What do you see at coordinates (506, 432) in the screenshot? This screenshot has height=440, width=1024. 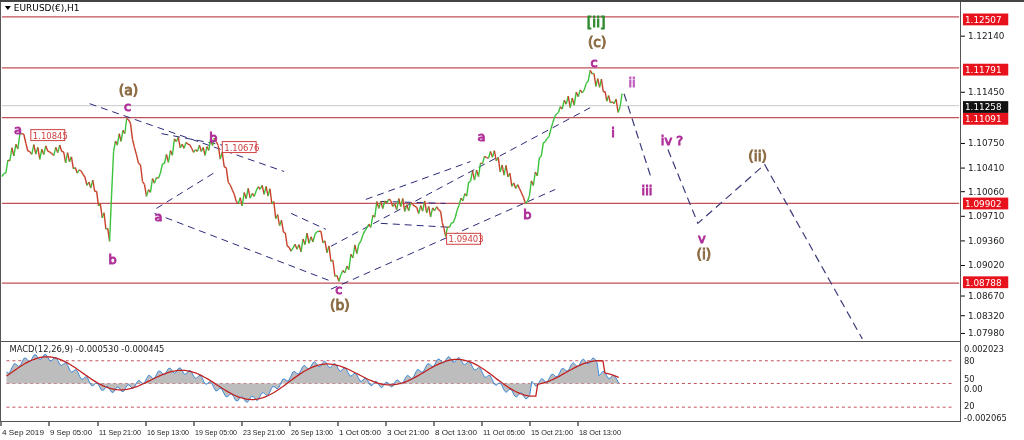 I see `time-axis-label: 11 Oct 05:00` at bounding box center [506, 432].